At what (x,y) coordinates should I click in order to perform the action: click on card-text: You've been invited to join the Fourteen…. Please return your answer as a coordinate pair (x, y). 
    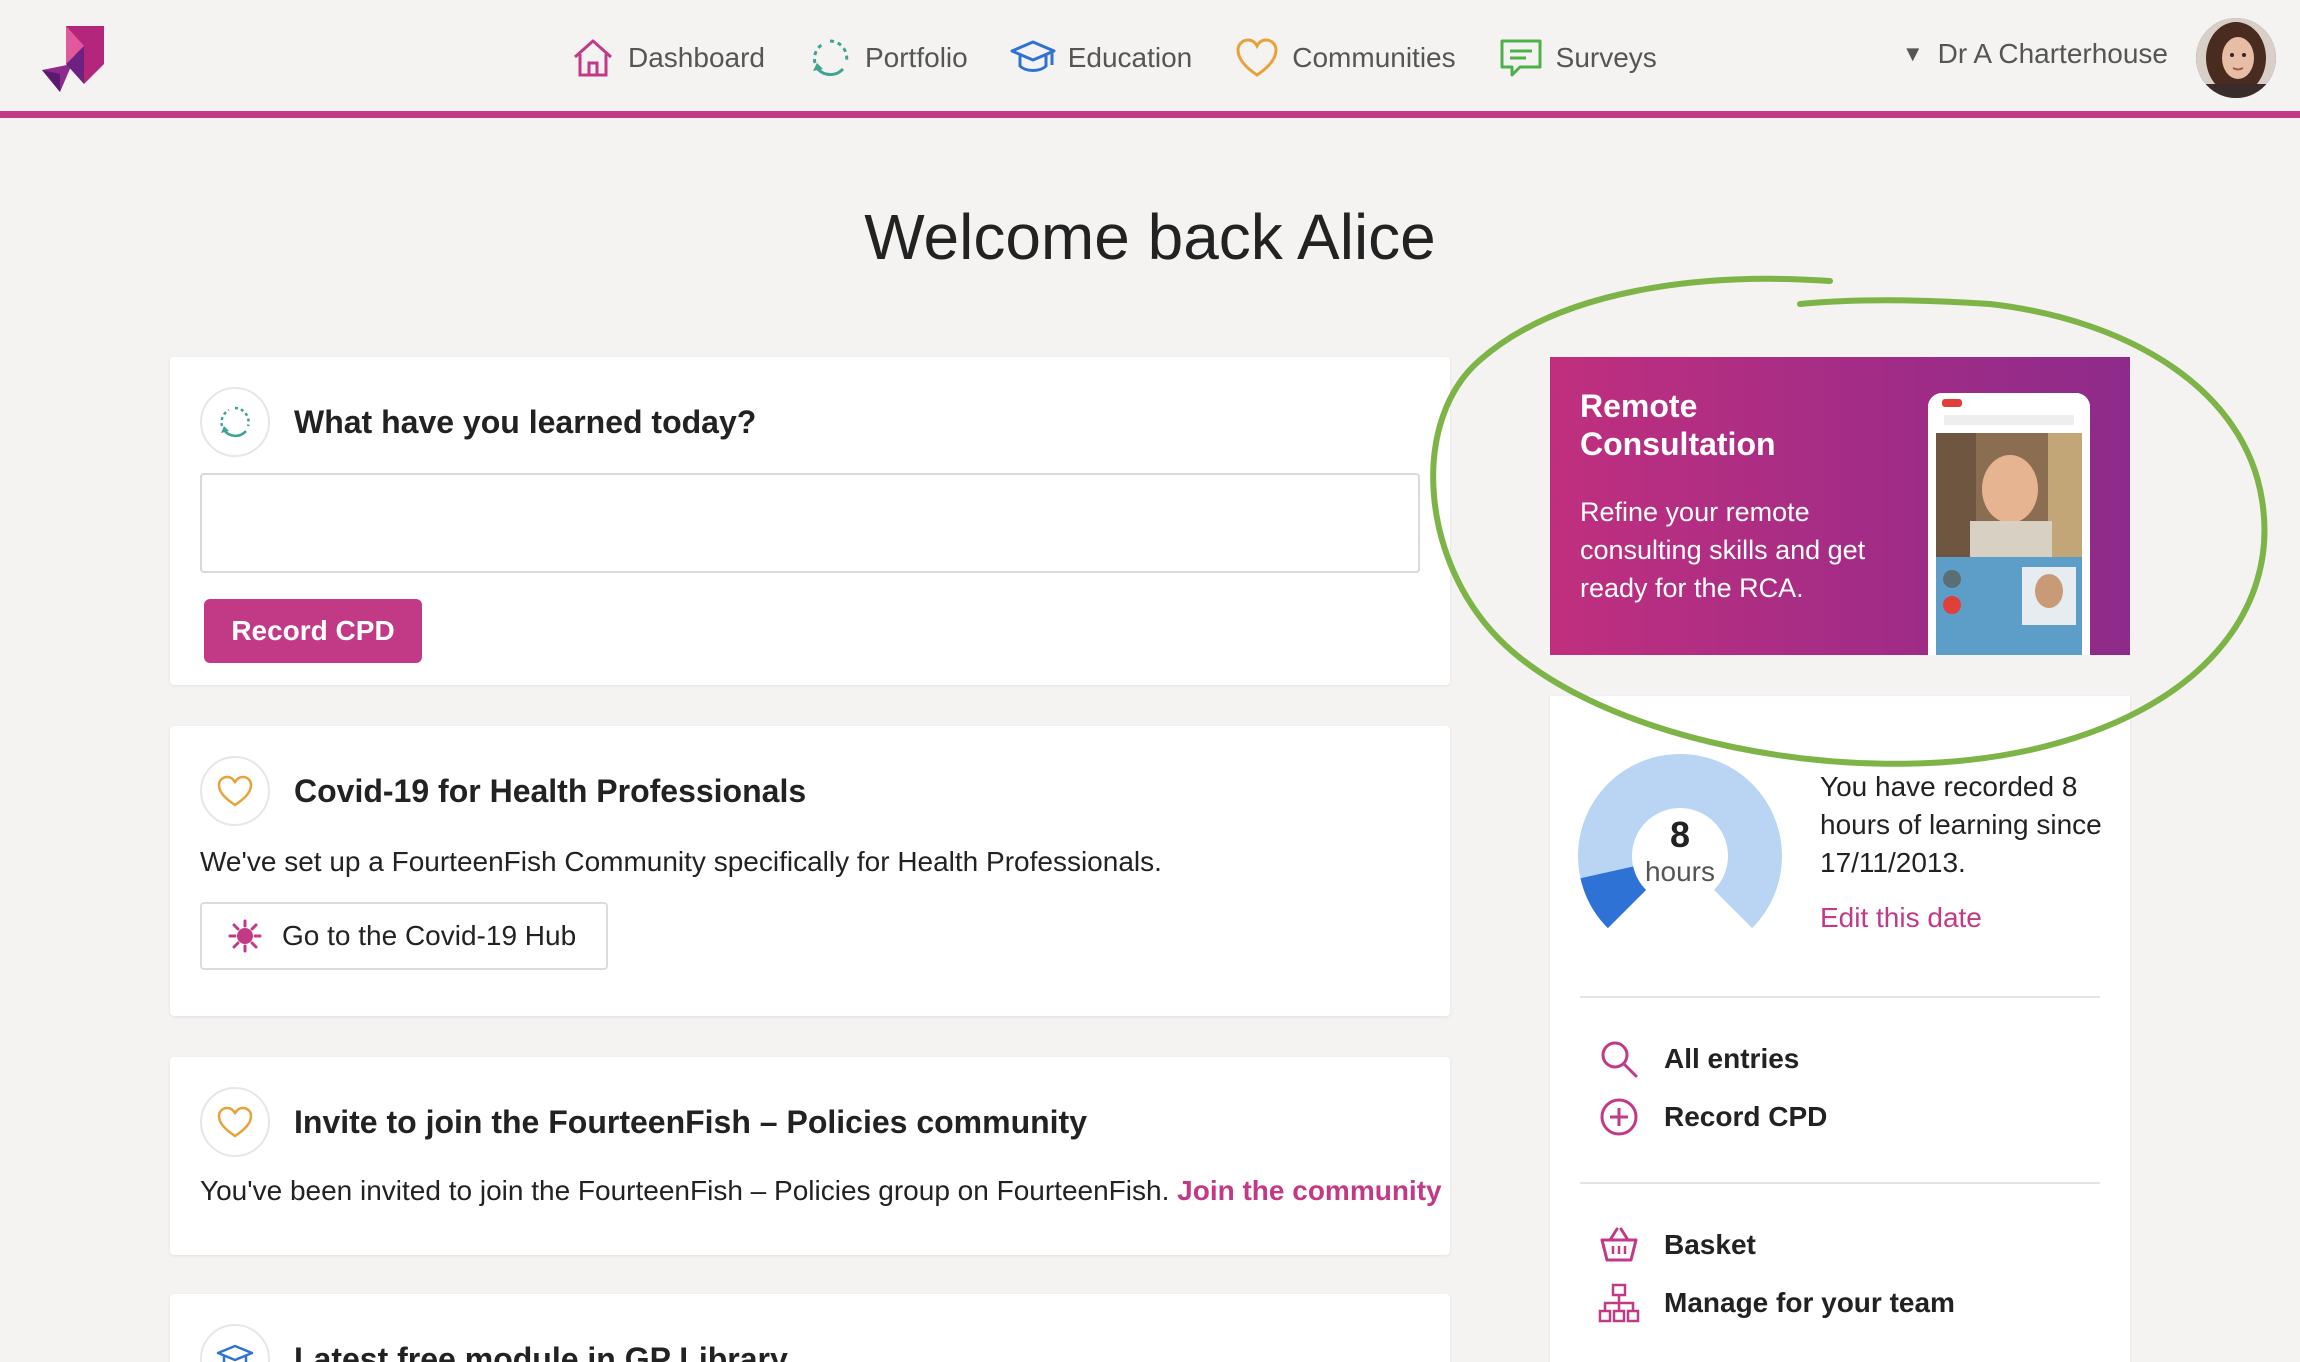
    Looking at the image, I should click on (821, 1191).